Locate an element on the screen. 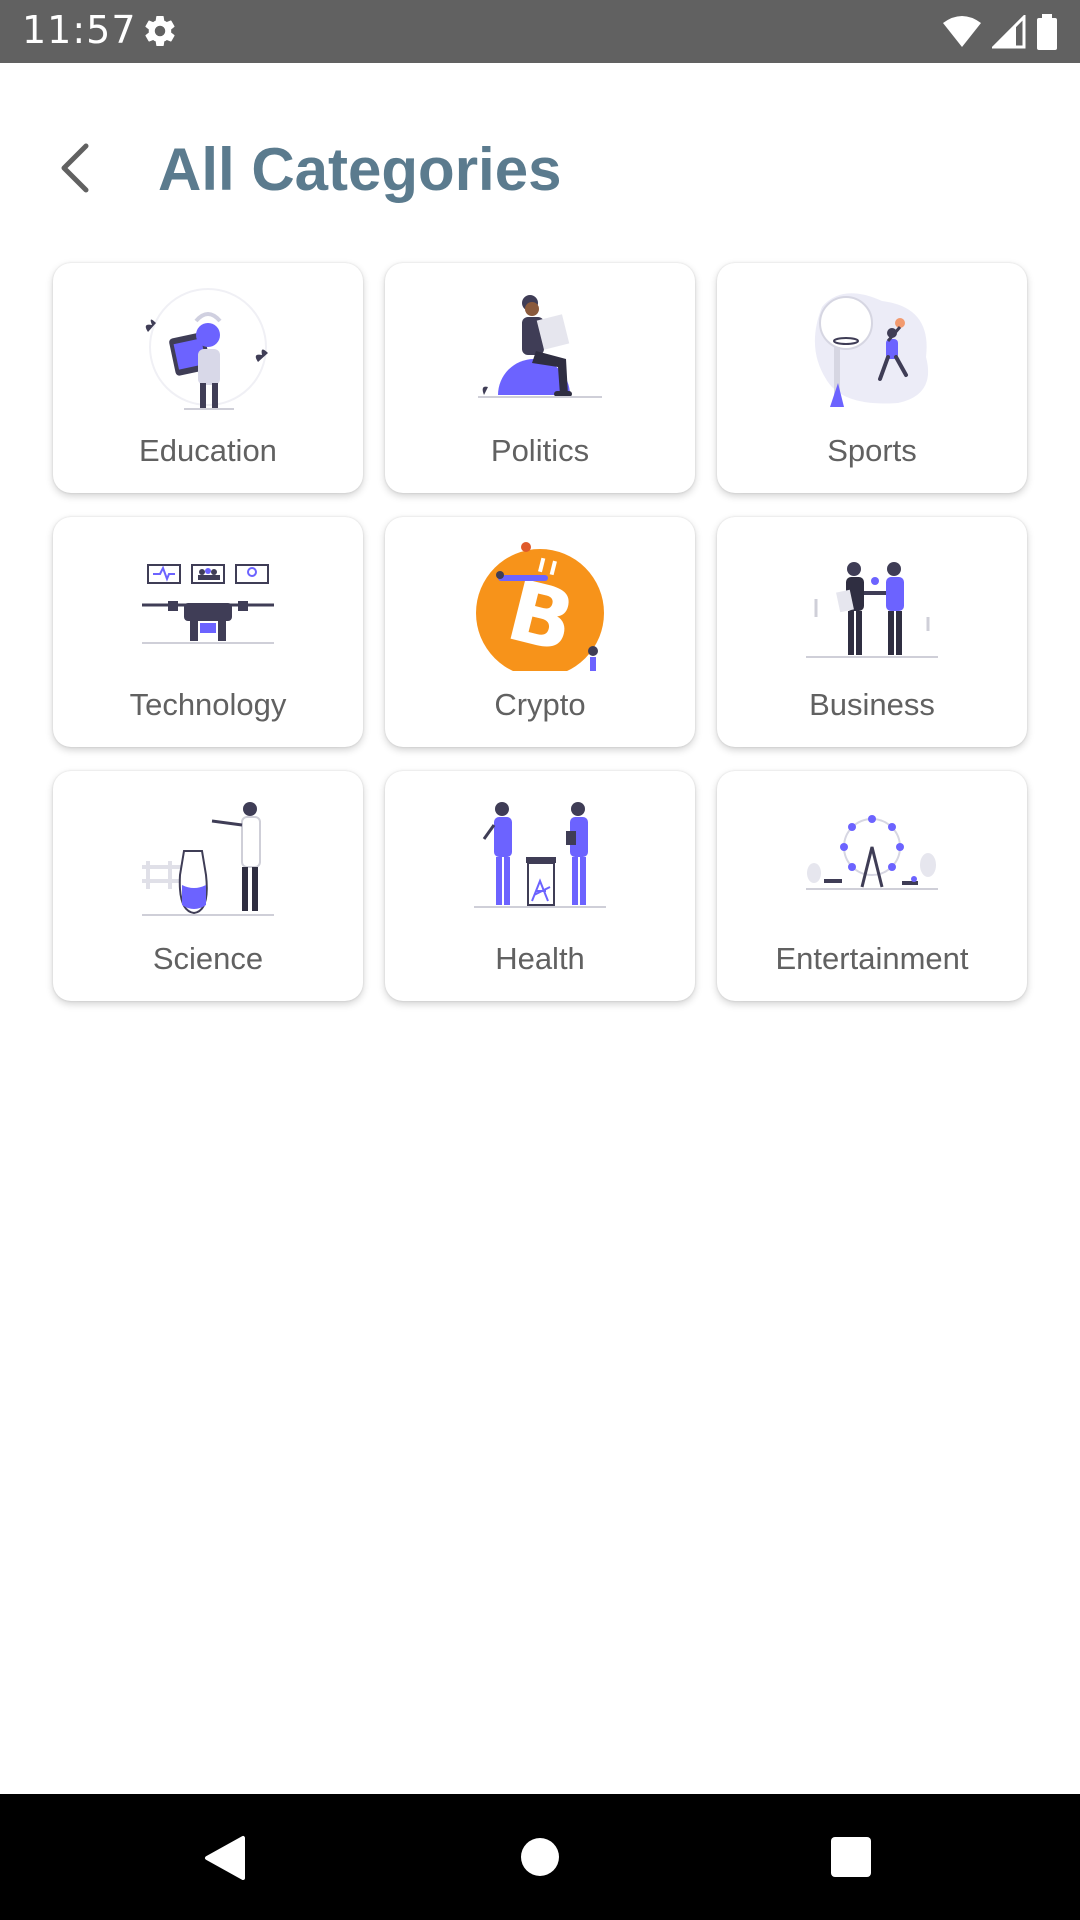  back-button is located at coordinates (77, 168).